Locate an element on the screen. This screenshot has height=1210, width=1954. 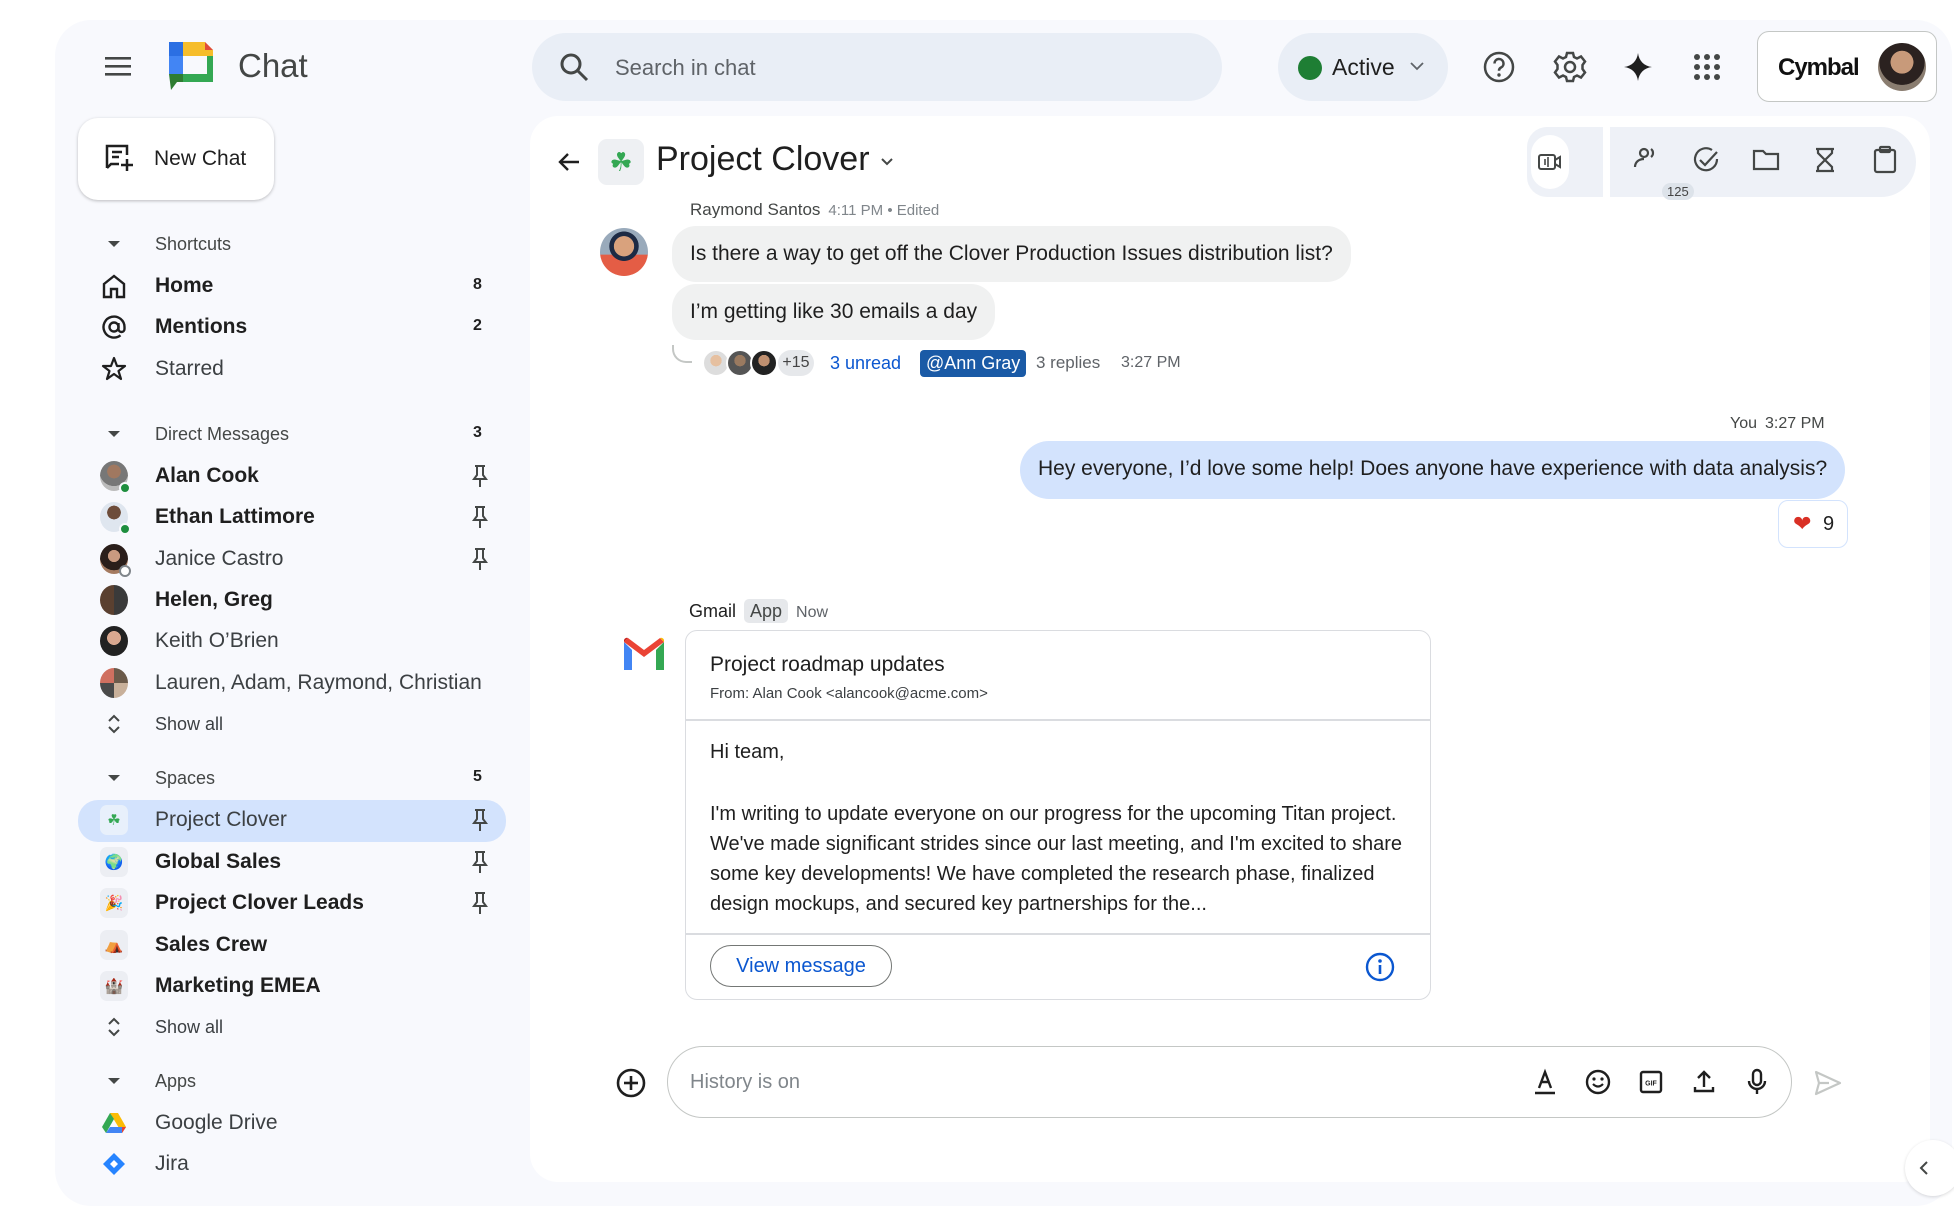
gif-button: GIF is located at coordinates (1651, 1082).